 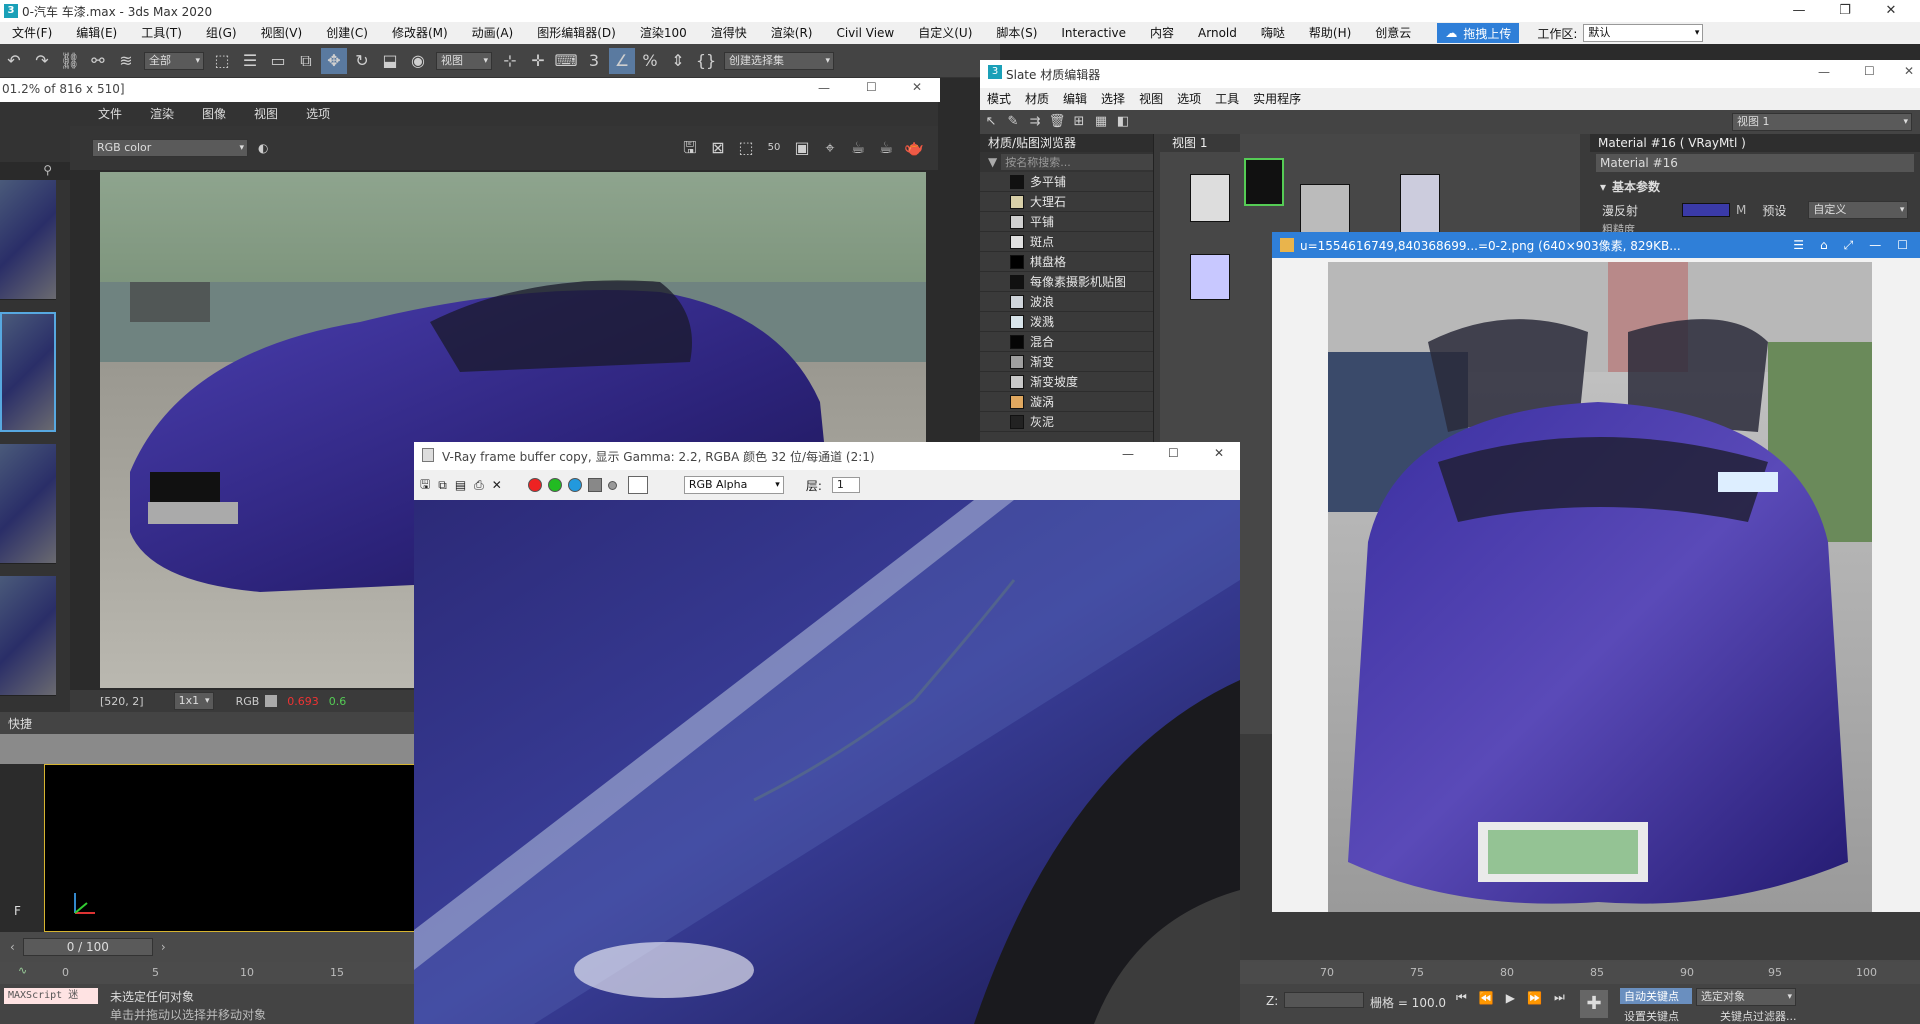 What do you see at coordinates (1858, 210) in the screenshot?
I see `preset-dropdown: 自定义` at bounding box center [1858, 210].